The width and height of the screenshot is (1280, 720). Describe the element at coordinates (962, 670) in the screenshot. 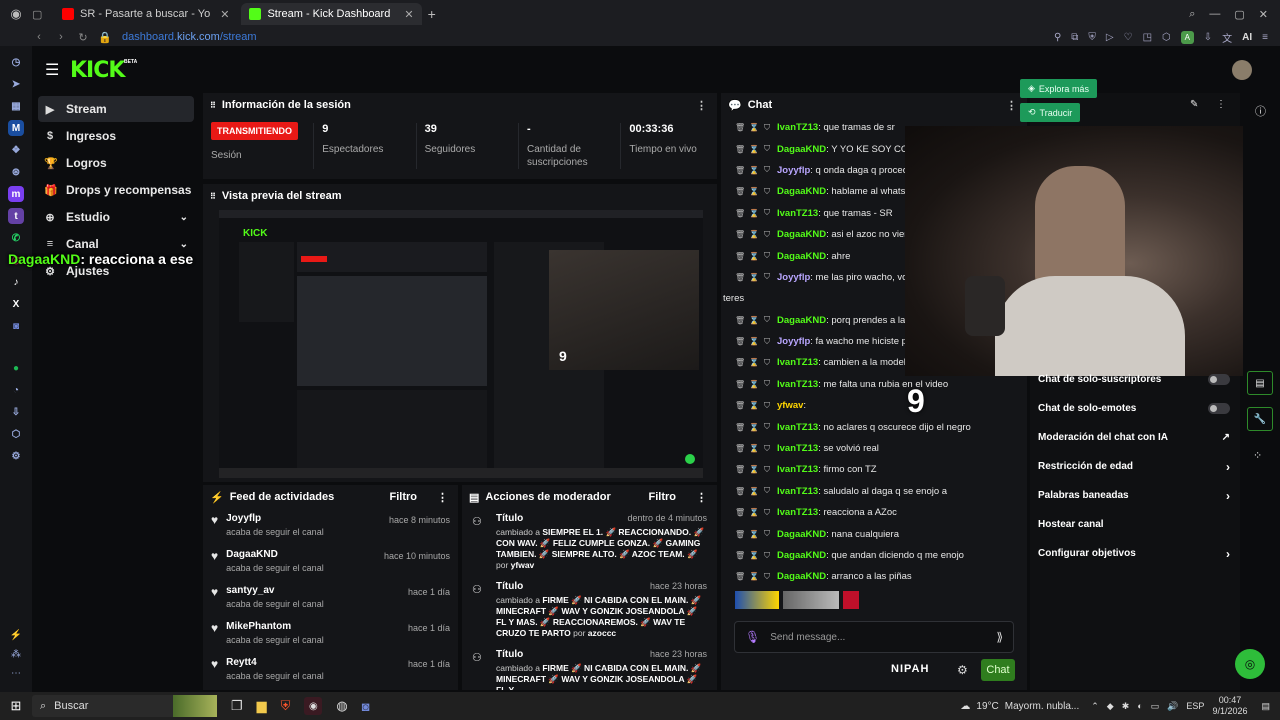

I see `chat-settings-icon: ⚙` at that location.